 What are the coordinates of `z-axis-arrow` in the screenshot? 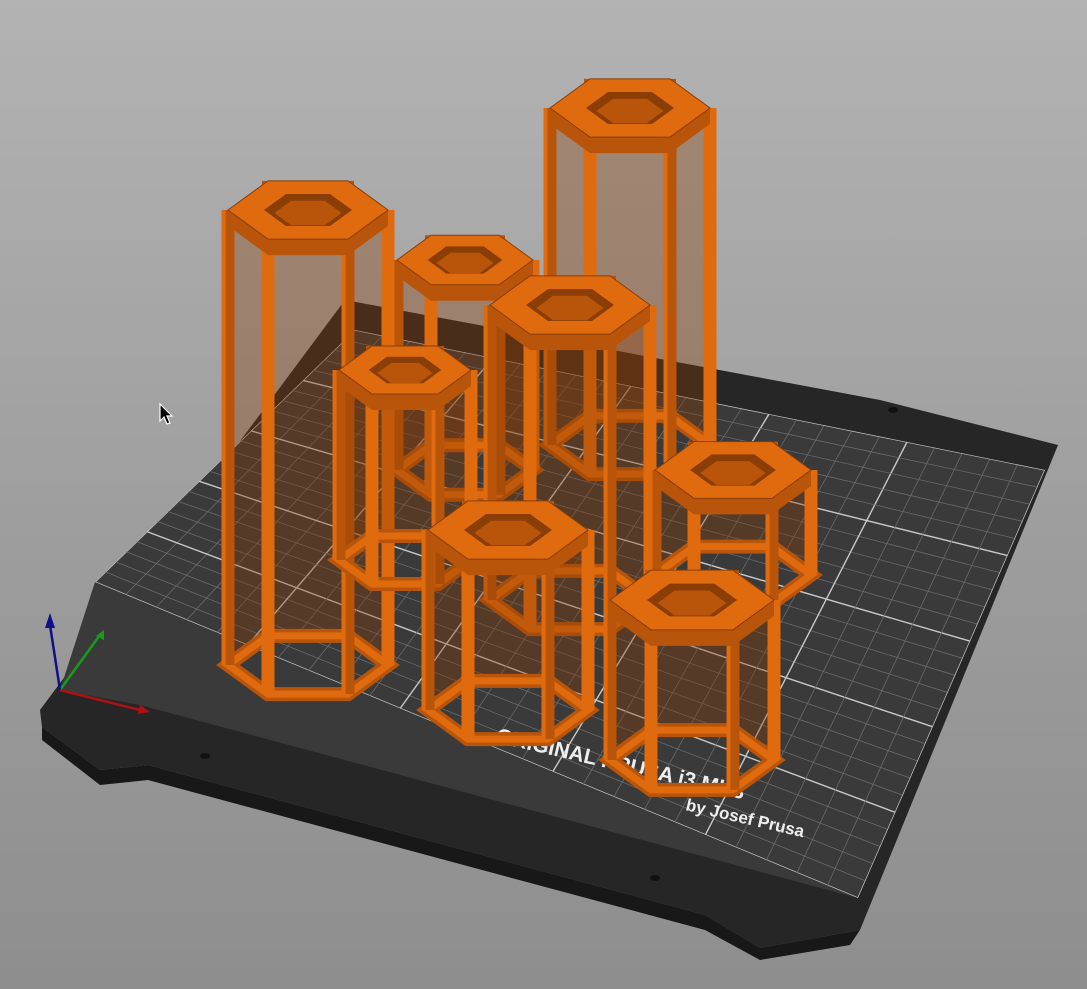 It's located at (50, 620).